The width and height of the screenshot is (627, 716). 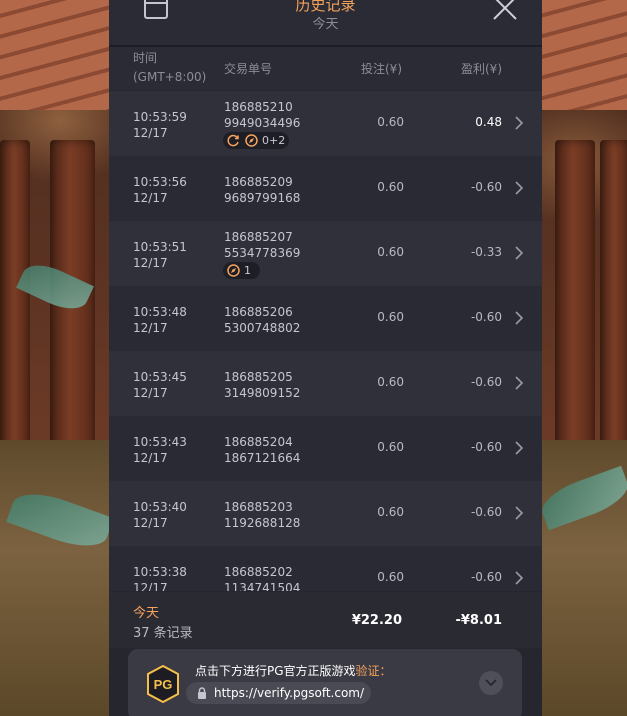 I want to click on bet-column-header: 投注(¥), so click(x=381, y=69).